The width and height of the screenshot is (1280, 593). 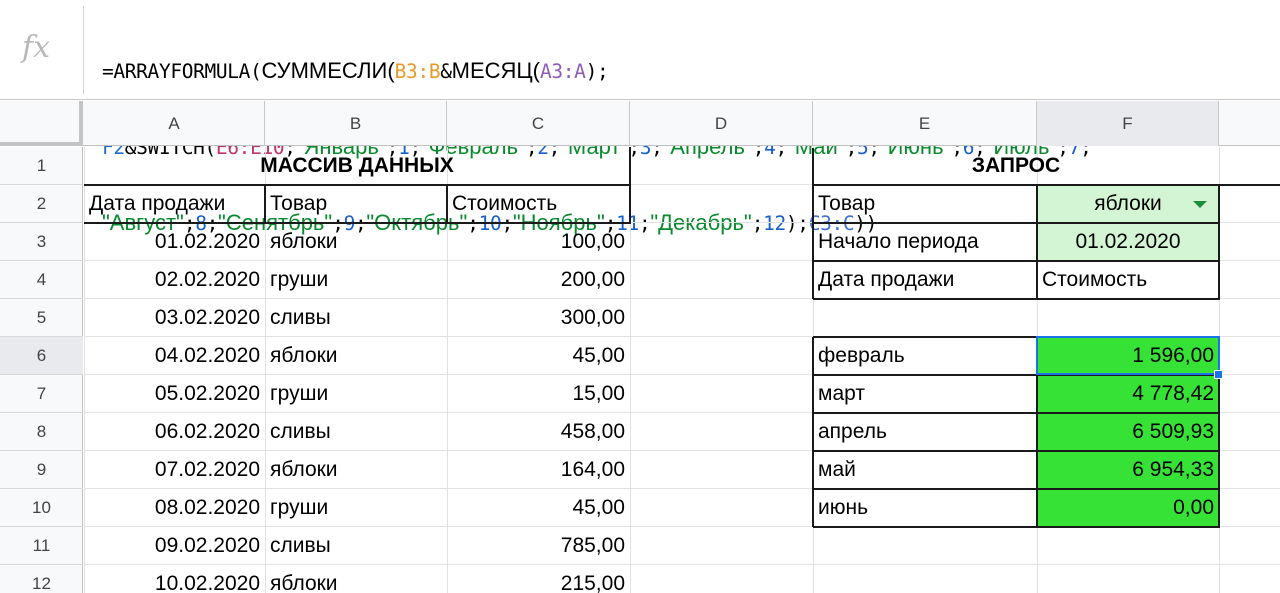 I want to click on cost-cell: 200,00, so click(x=538, y=280).